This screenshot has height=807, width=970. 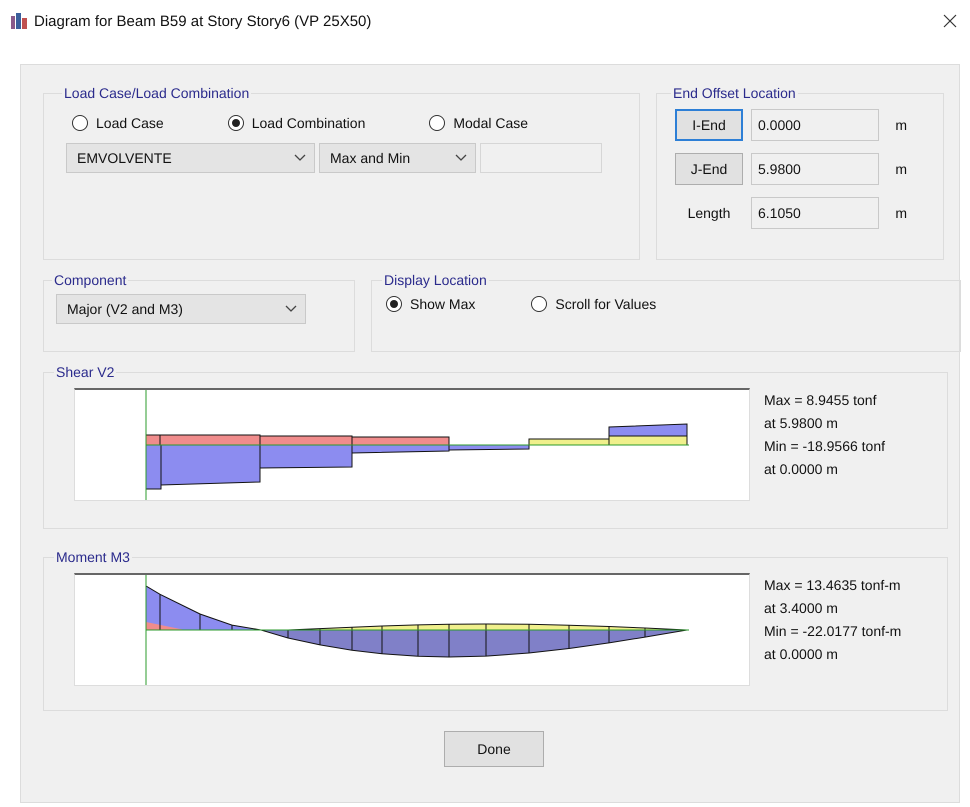 What do you see at coordinates (203, 21) in the screenshot?
I see `window-title: Diagram for Beam B59 at Story Story6 (VP 25X50)` at bounding box center [203, 21].